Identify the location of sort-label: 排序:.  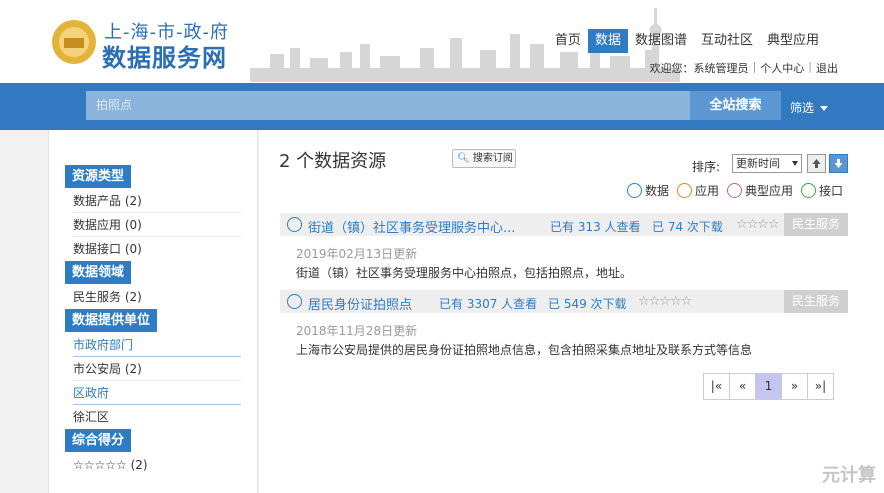
(706, 167).